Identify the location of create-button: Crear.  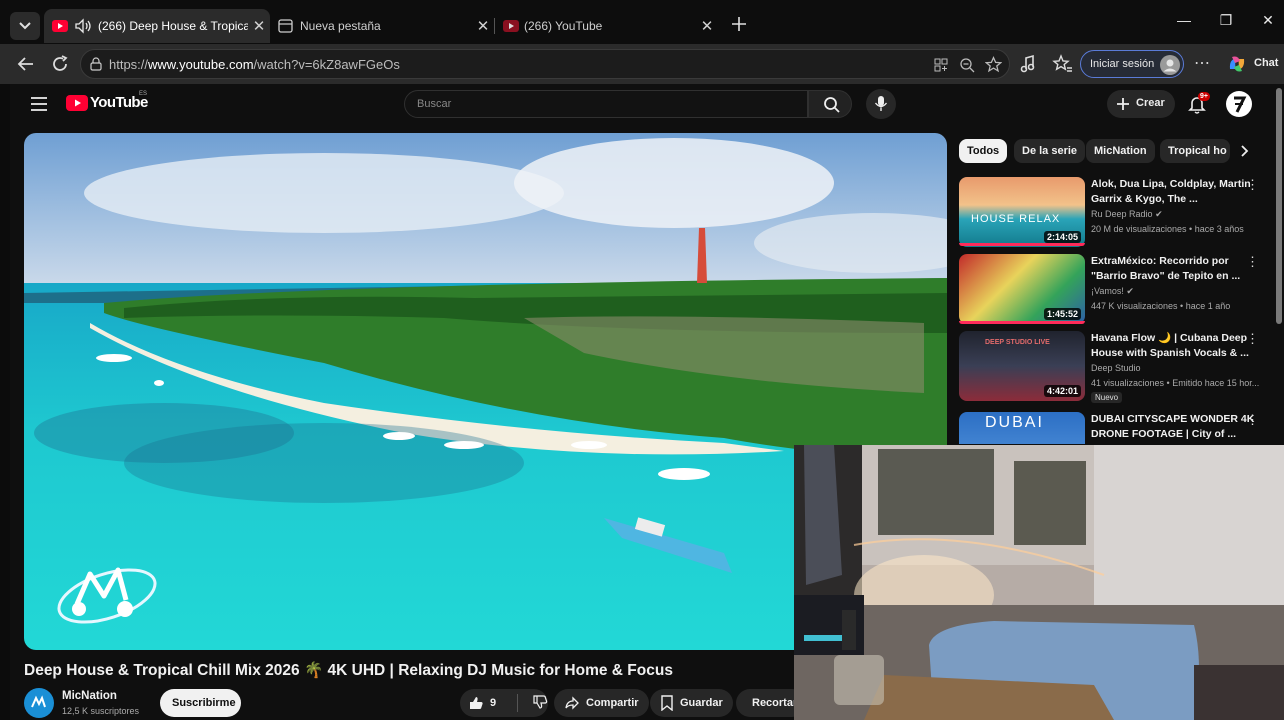
(1141, 104).